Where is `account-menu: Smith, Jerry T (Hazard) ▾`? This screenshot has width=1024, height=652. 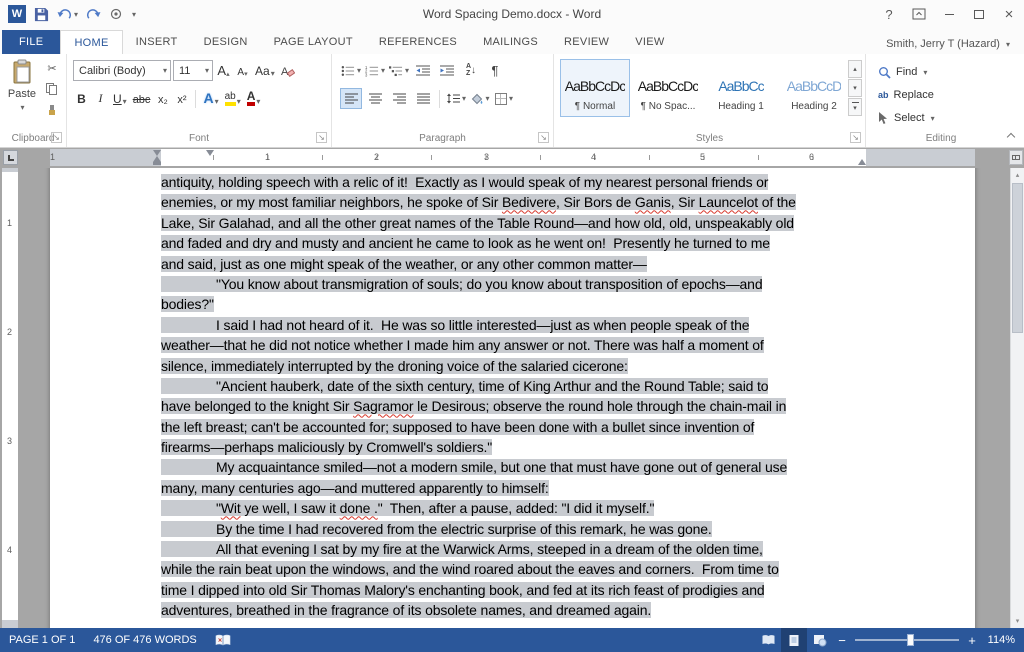
account-menu: Smith, Jerry T (Hazard) ▾ is located at coordinates (955, 46).